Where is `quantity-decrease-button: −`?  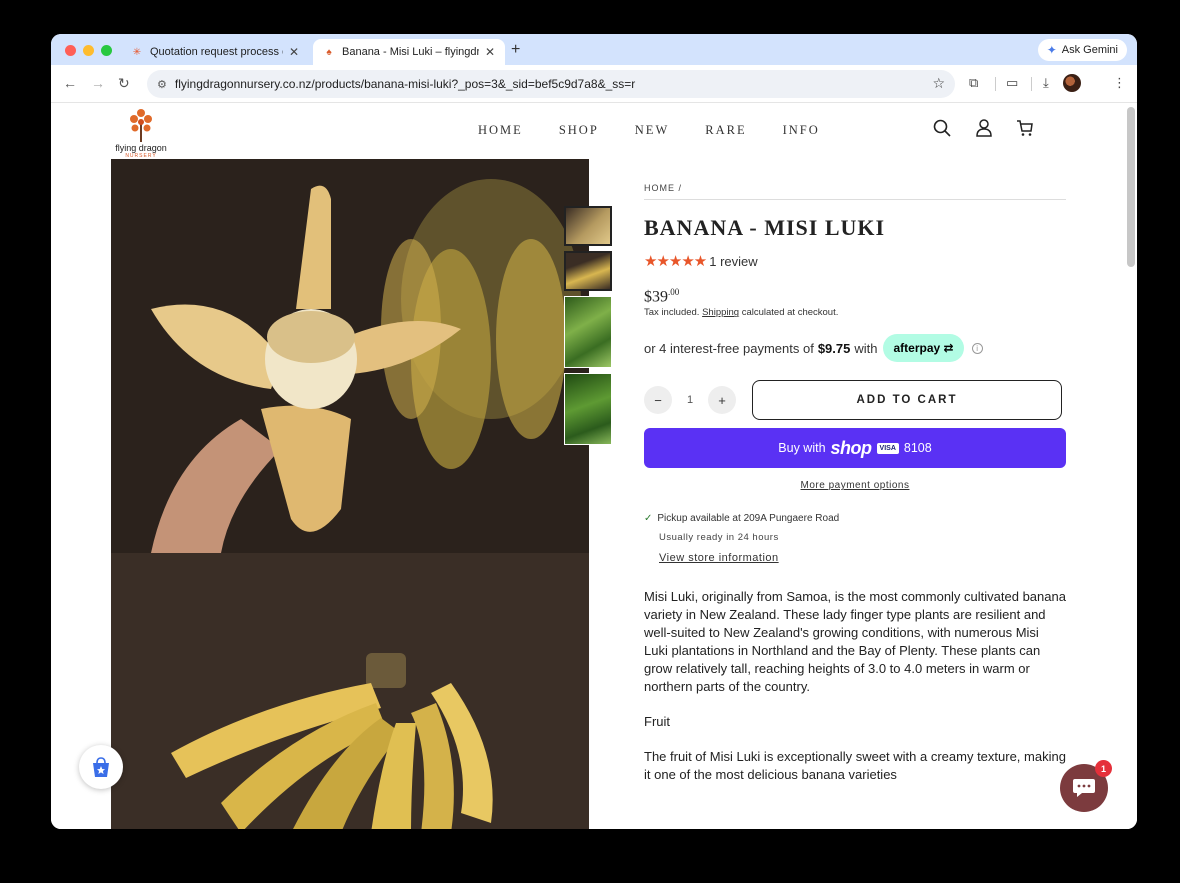
quantity-decrease-button: − is located at coordinates (658, 400).